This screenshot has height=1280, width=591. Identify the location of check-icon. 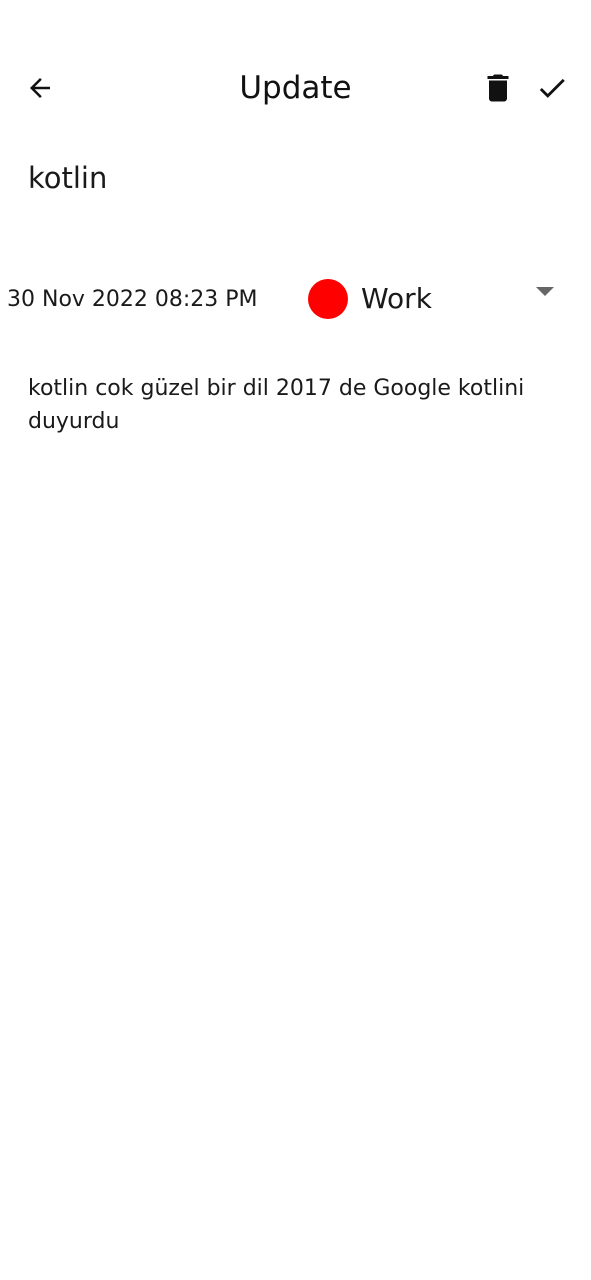
(552, 88).